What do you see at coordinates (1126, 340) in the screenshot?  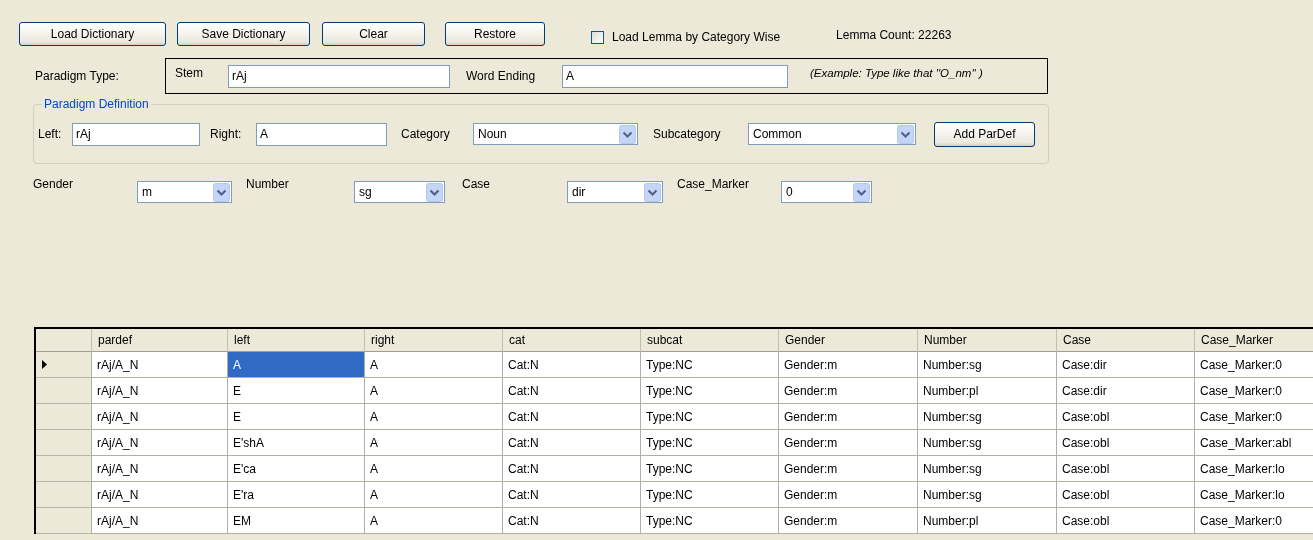 I see `column-header: Case` at bounding box center [1126, 340].